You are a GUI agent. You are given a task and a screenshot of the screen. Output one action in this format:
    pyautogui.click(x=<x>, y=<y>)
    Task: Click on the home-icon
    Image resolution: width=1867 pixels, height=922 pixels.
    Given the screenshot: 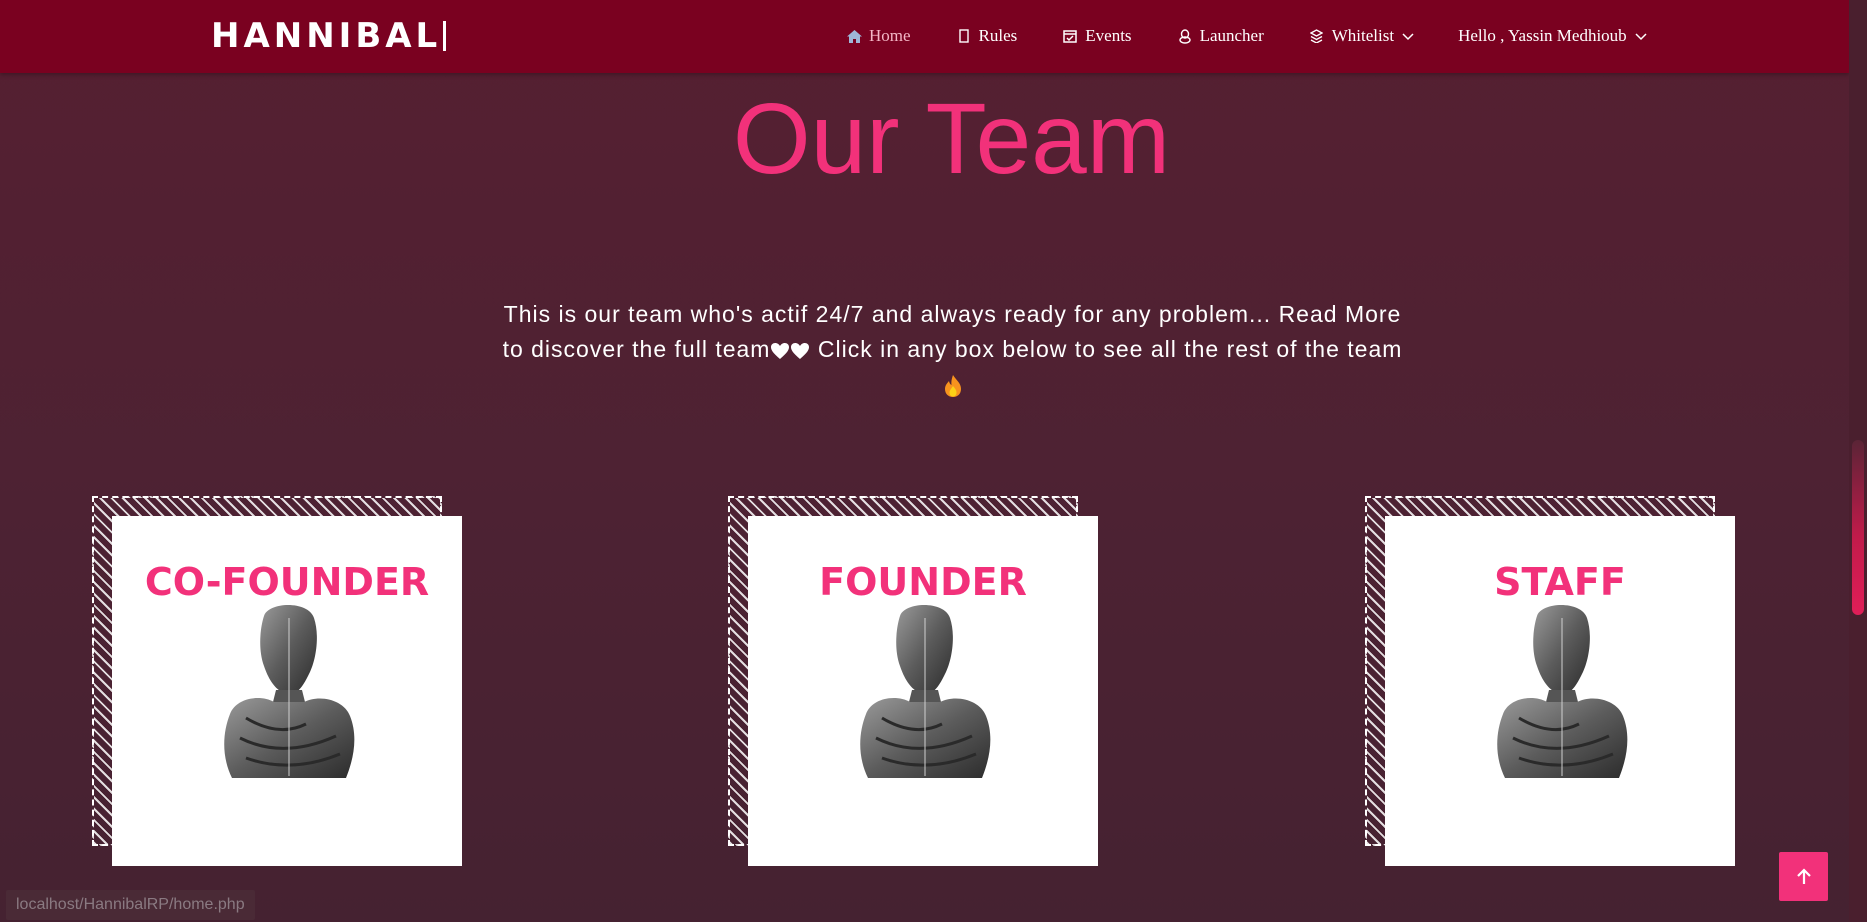 What is the action you would take?
    pyautogui.click(x=854, y=36)
    